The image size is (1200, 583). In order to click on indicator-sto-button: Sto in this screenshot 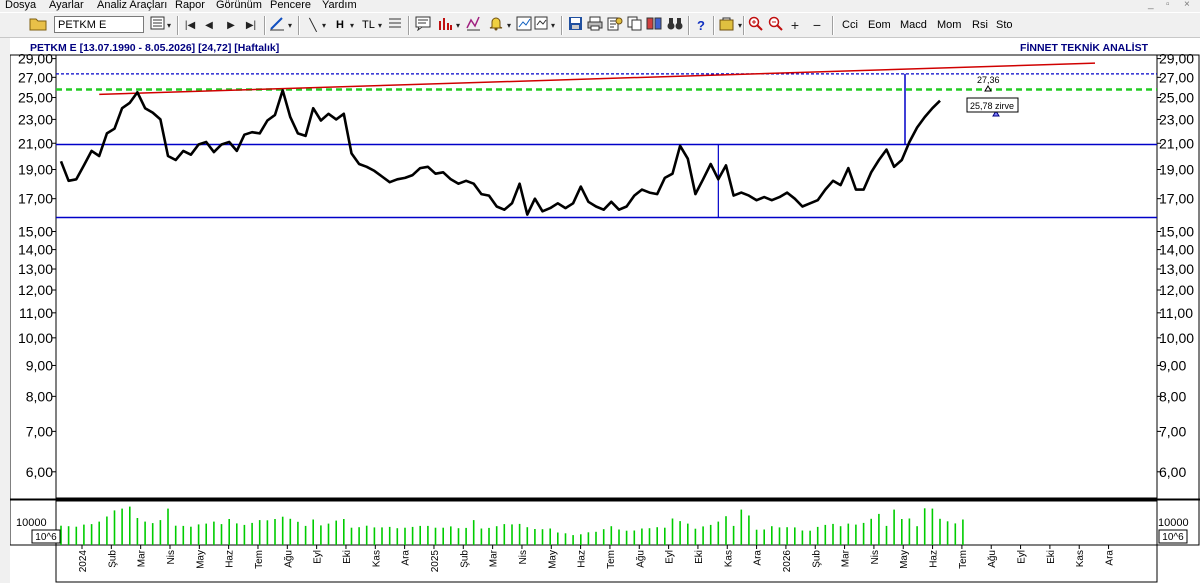, I will do `click(1004, 25)`.